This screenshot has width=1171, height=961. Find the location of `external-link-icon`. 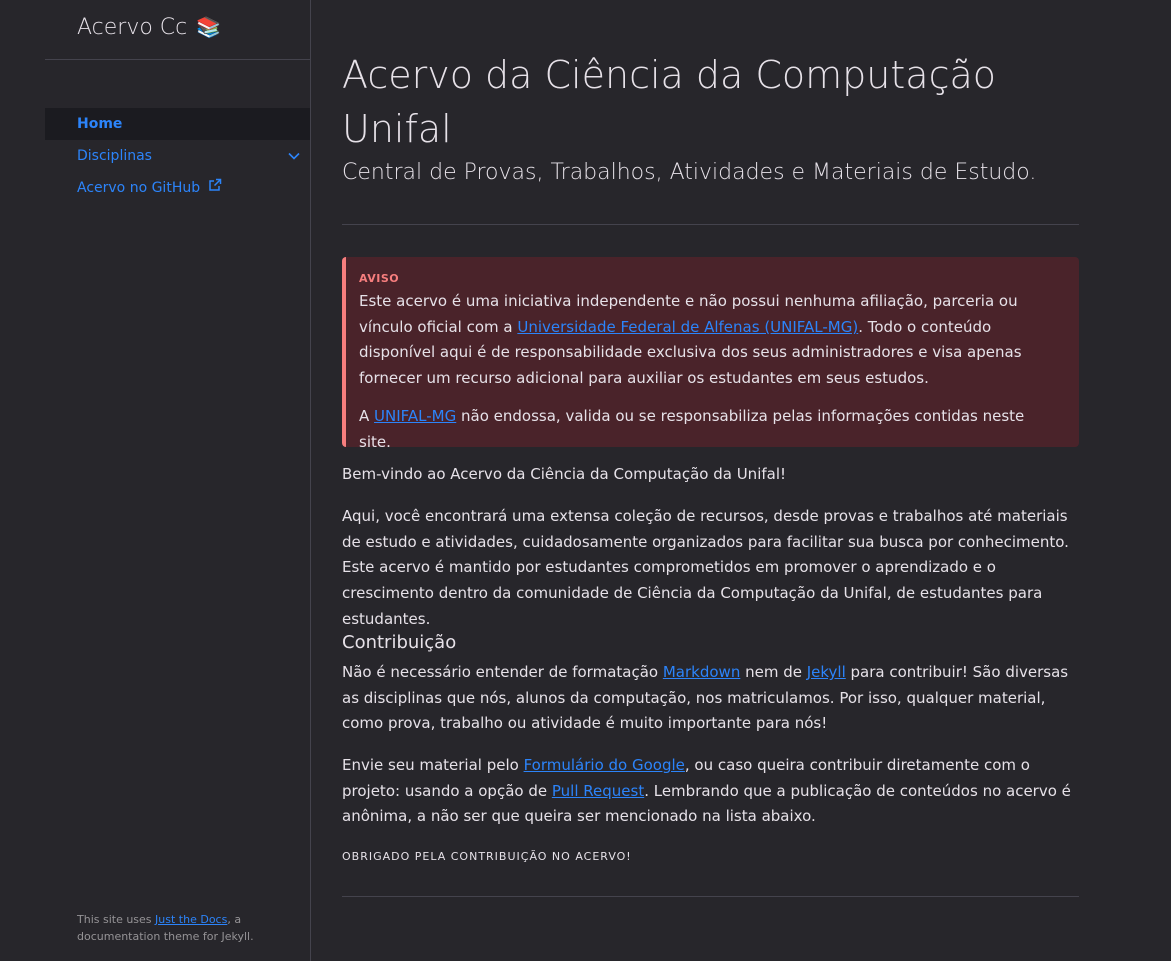

external-link-icon is located at coordinates (215, 188).